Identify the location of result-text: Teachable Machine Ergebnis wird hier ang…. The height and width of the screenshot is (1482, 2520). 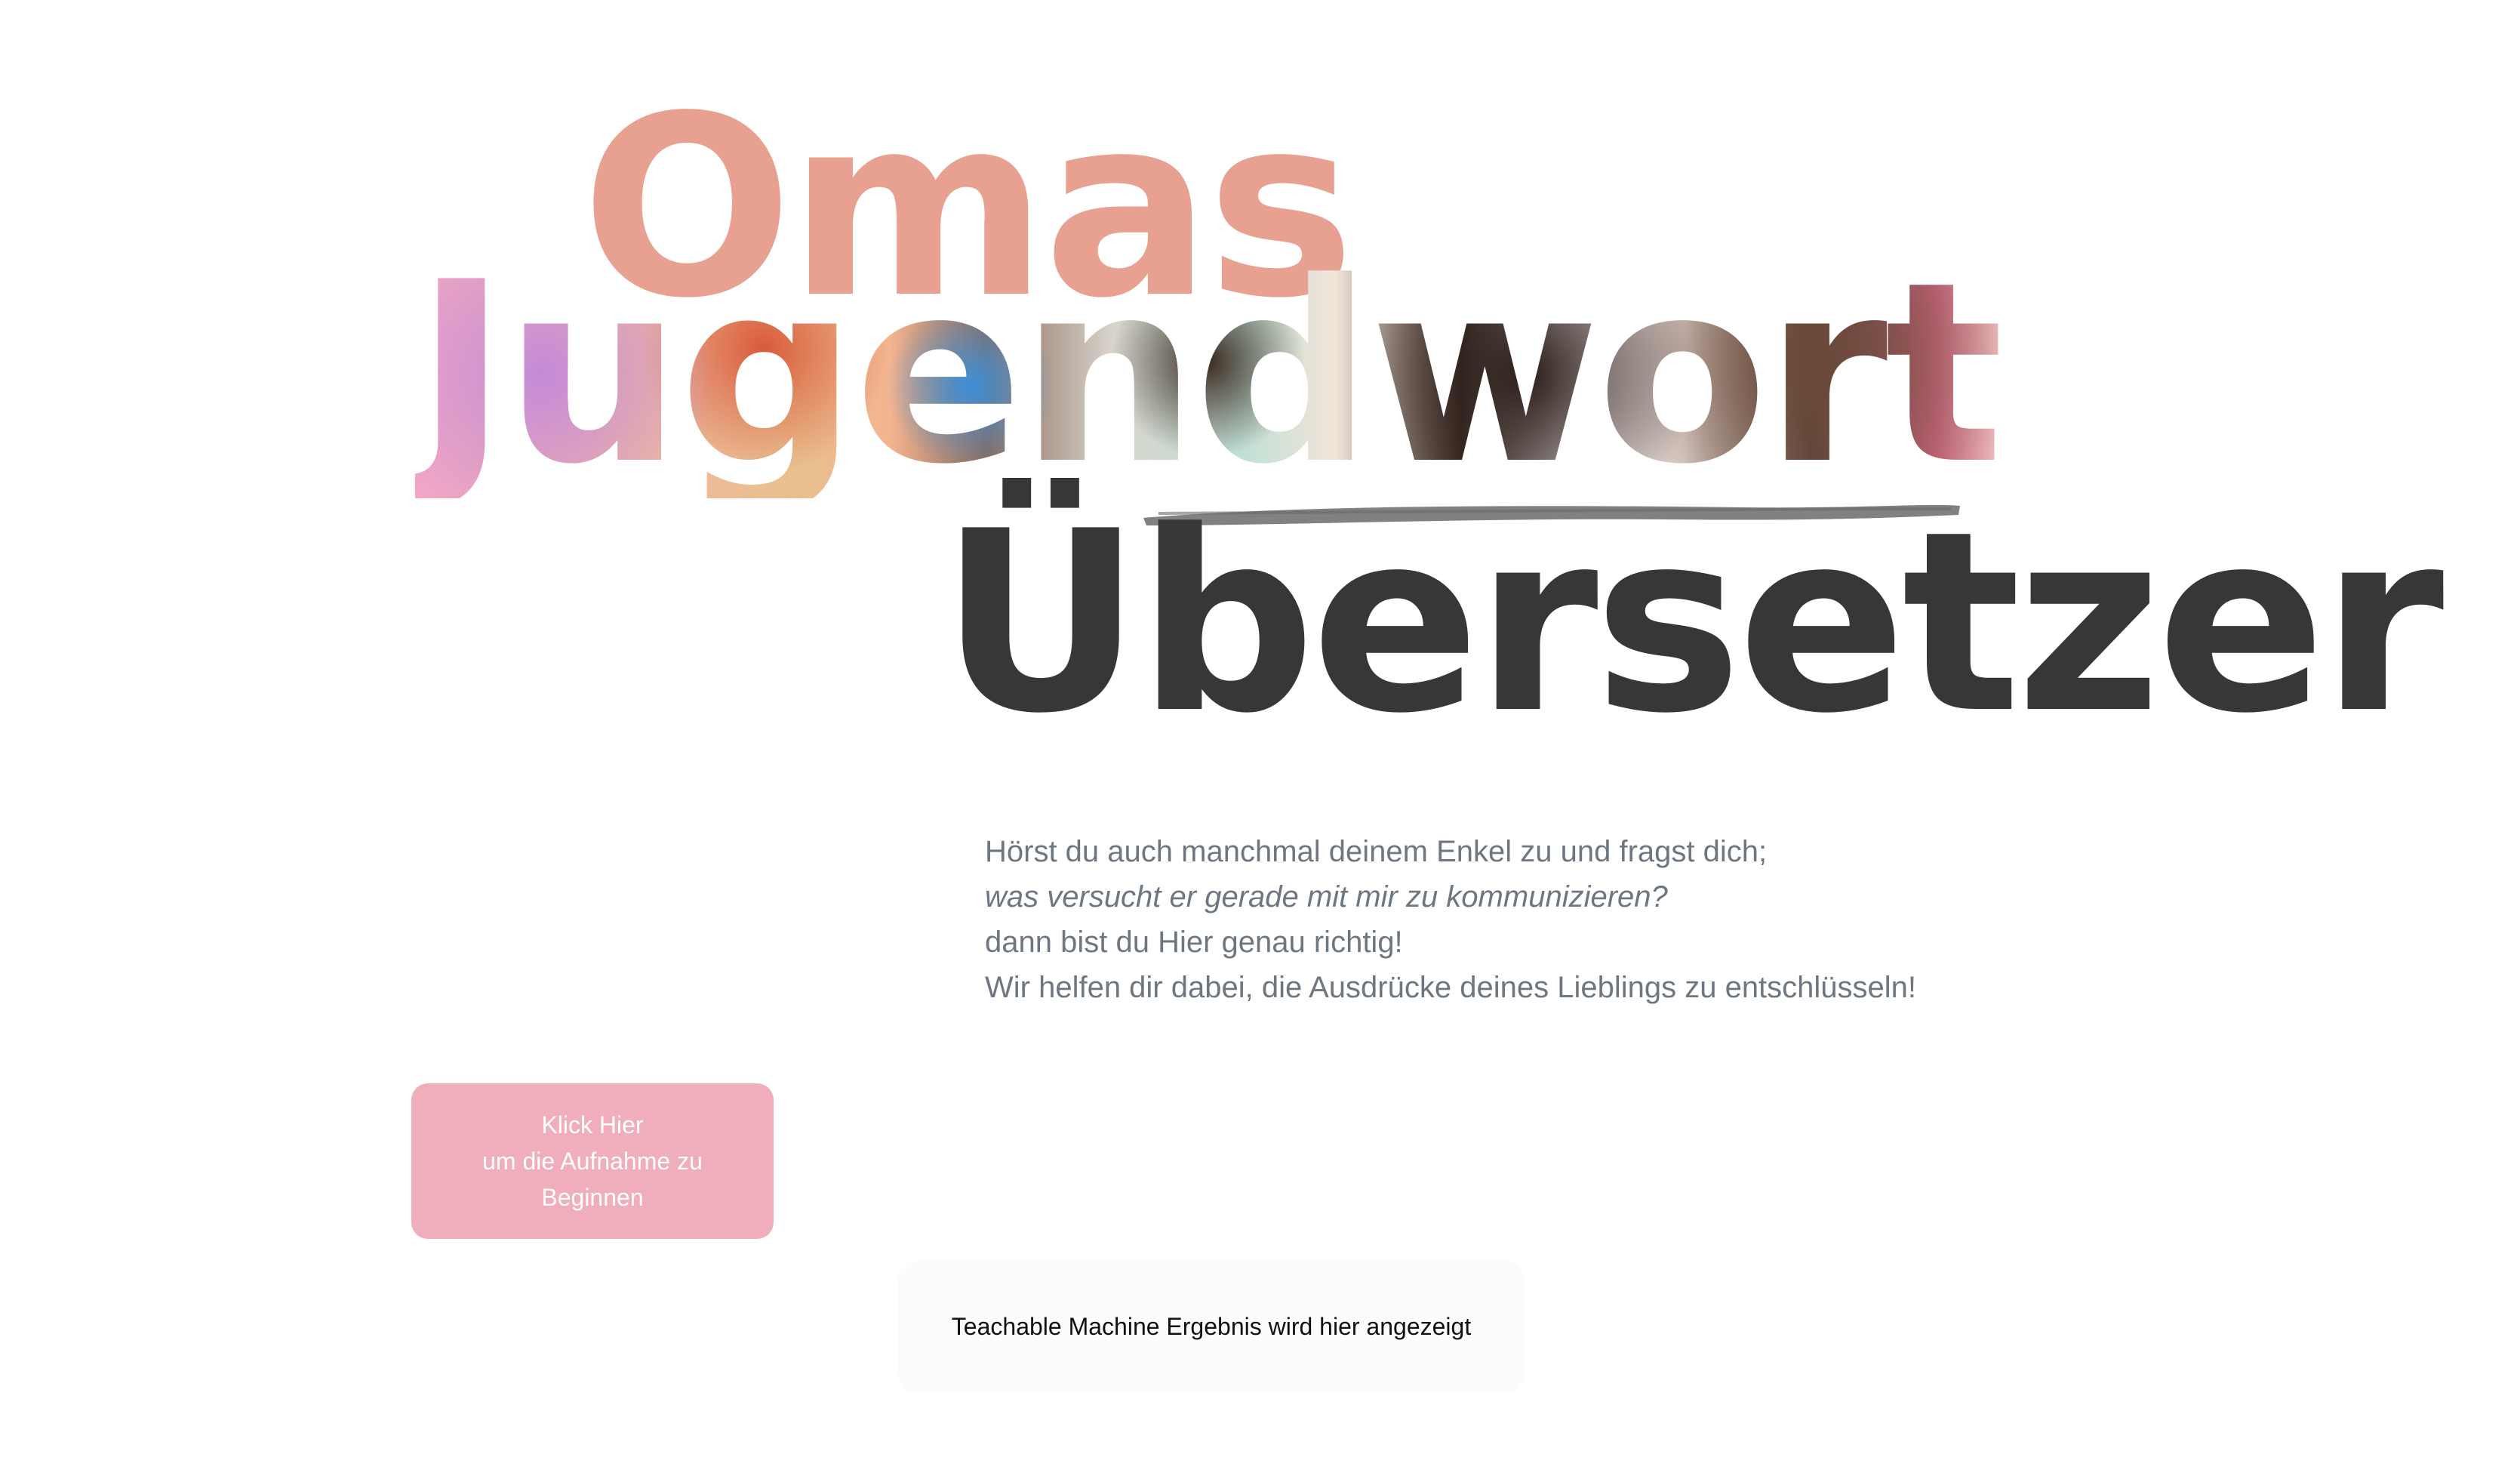
(1211, 1326).